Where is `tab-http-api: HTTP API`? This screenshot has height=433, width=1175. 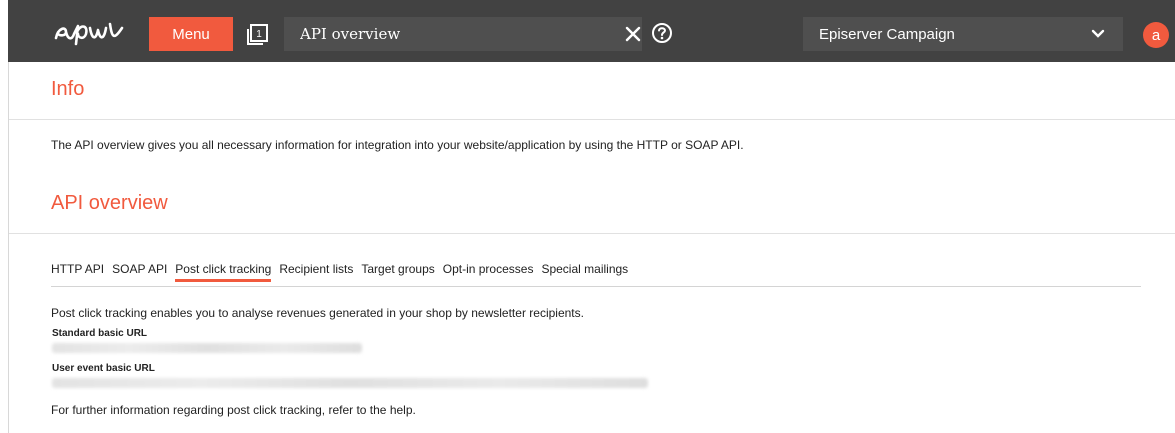 tab-http-api: HTTP API is located at coordinates (77, 272).